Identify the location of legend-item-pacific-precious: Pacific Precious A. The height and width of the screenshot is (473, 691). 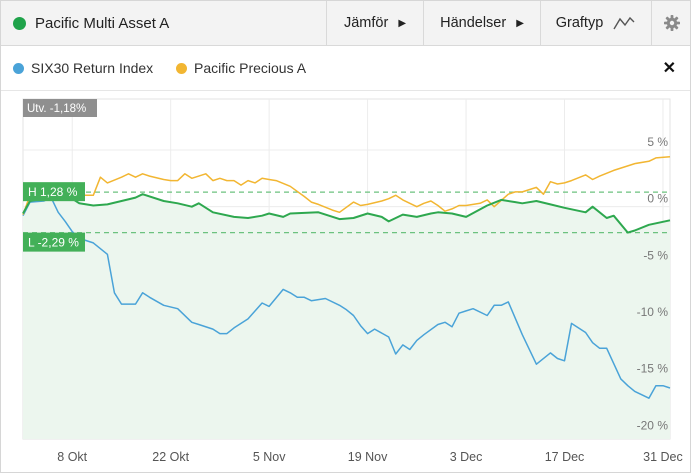
(241, 68).